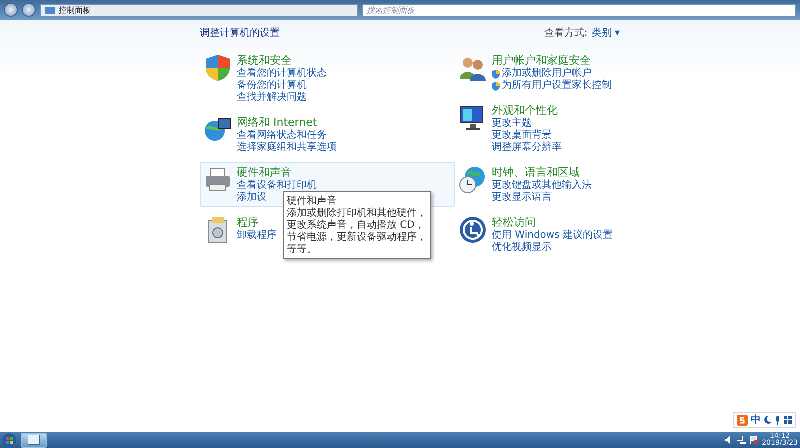 This screenshot has height=448, width=800. What do you see at coordinates (257, 222) in the screenshot?
I see `category-title: 程序` at bounding box center [257, 222].